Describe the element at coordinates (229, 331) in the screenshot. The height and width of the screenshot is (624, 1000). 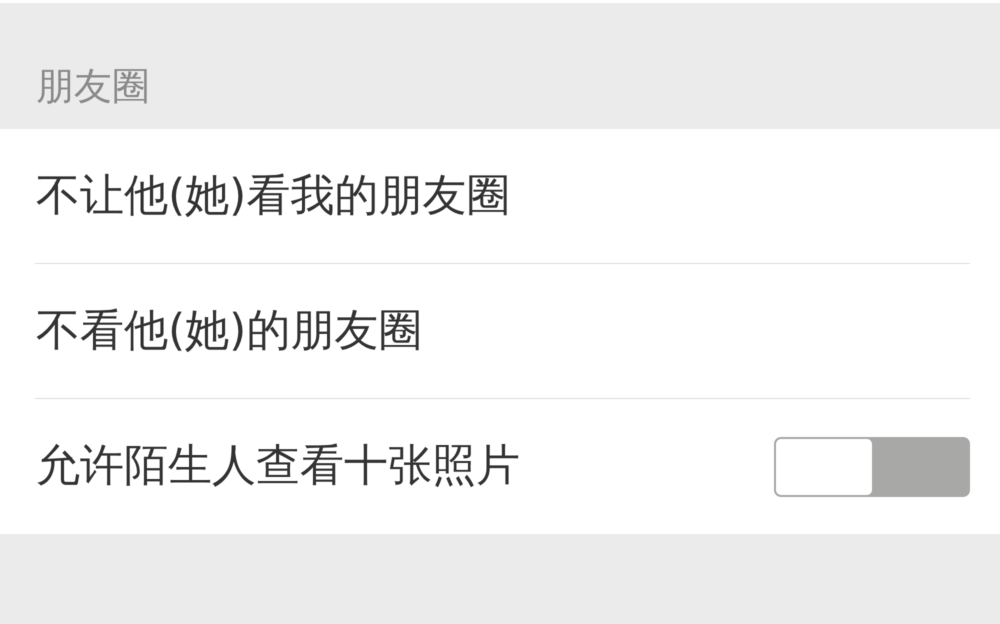
I see `setting-label: 不看他(她)的朋友圈` at that location.